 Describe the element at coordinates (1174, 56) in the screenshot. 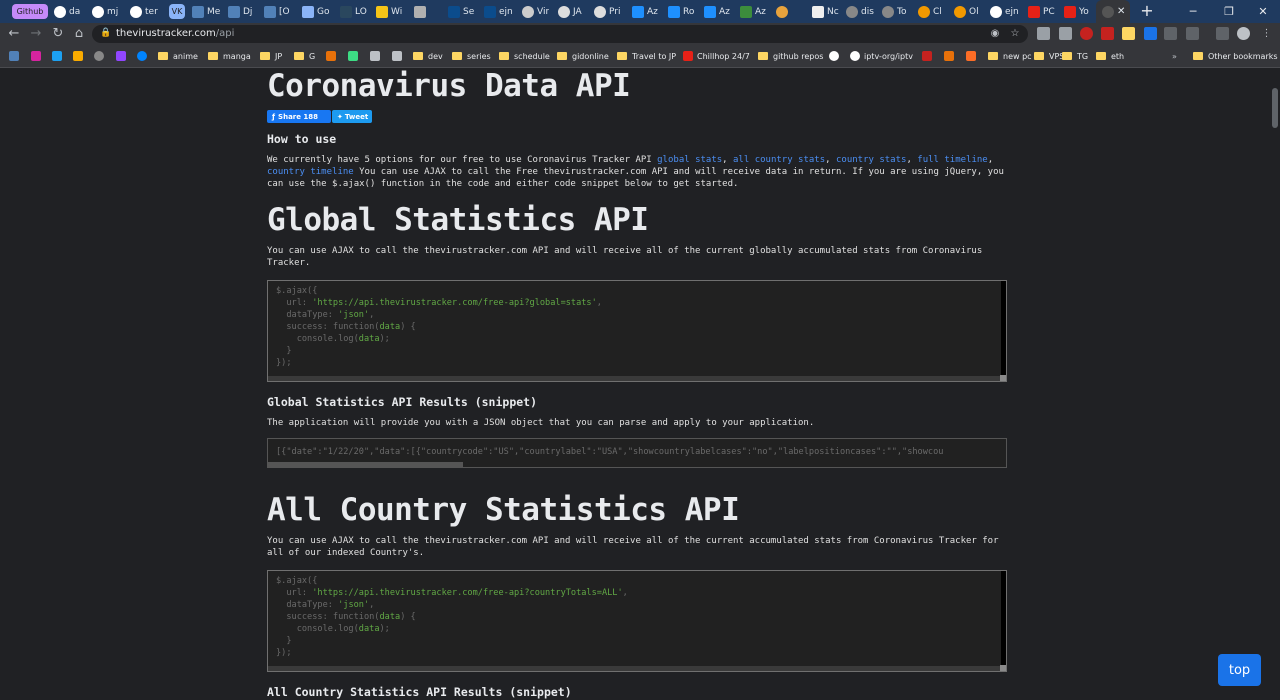

I see `more-bookmarks-icon: »` at that location.